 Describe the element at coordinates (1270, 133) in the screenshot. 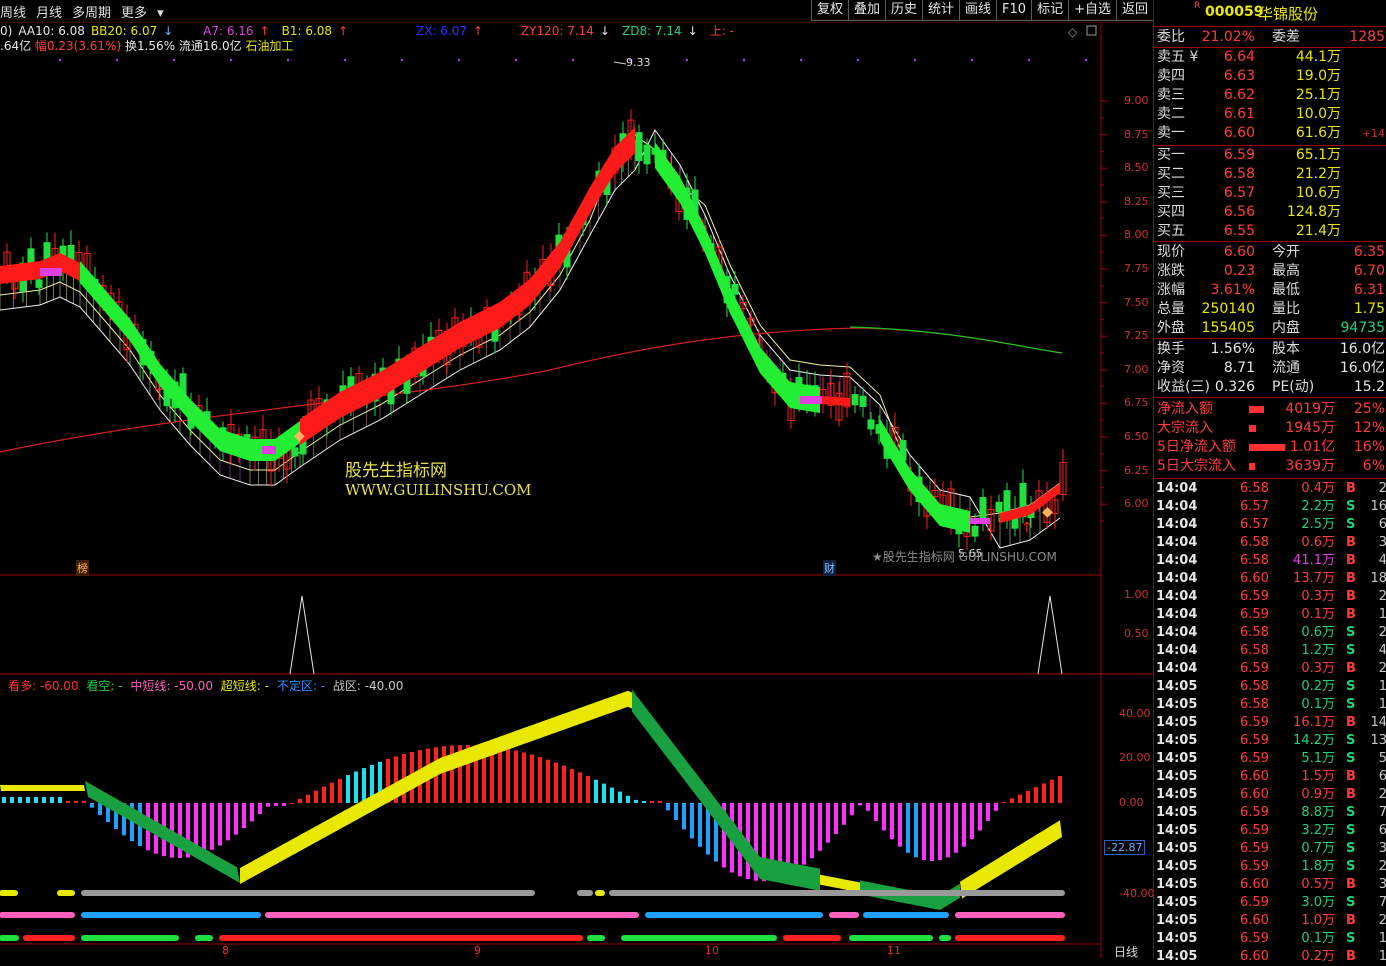

I see `ask-row: 卖一 6.60 61.6万 +14` at that location.